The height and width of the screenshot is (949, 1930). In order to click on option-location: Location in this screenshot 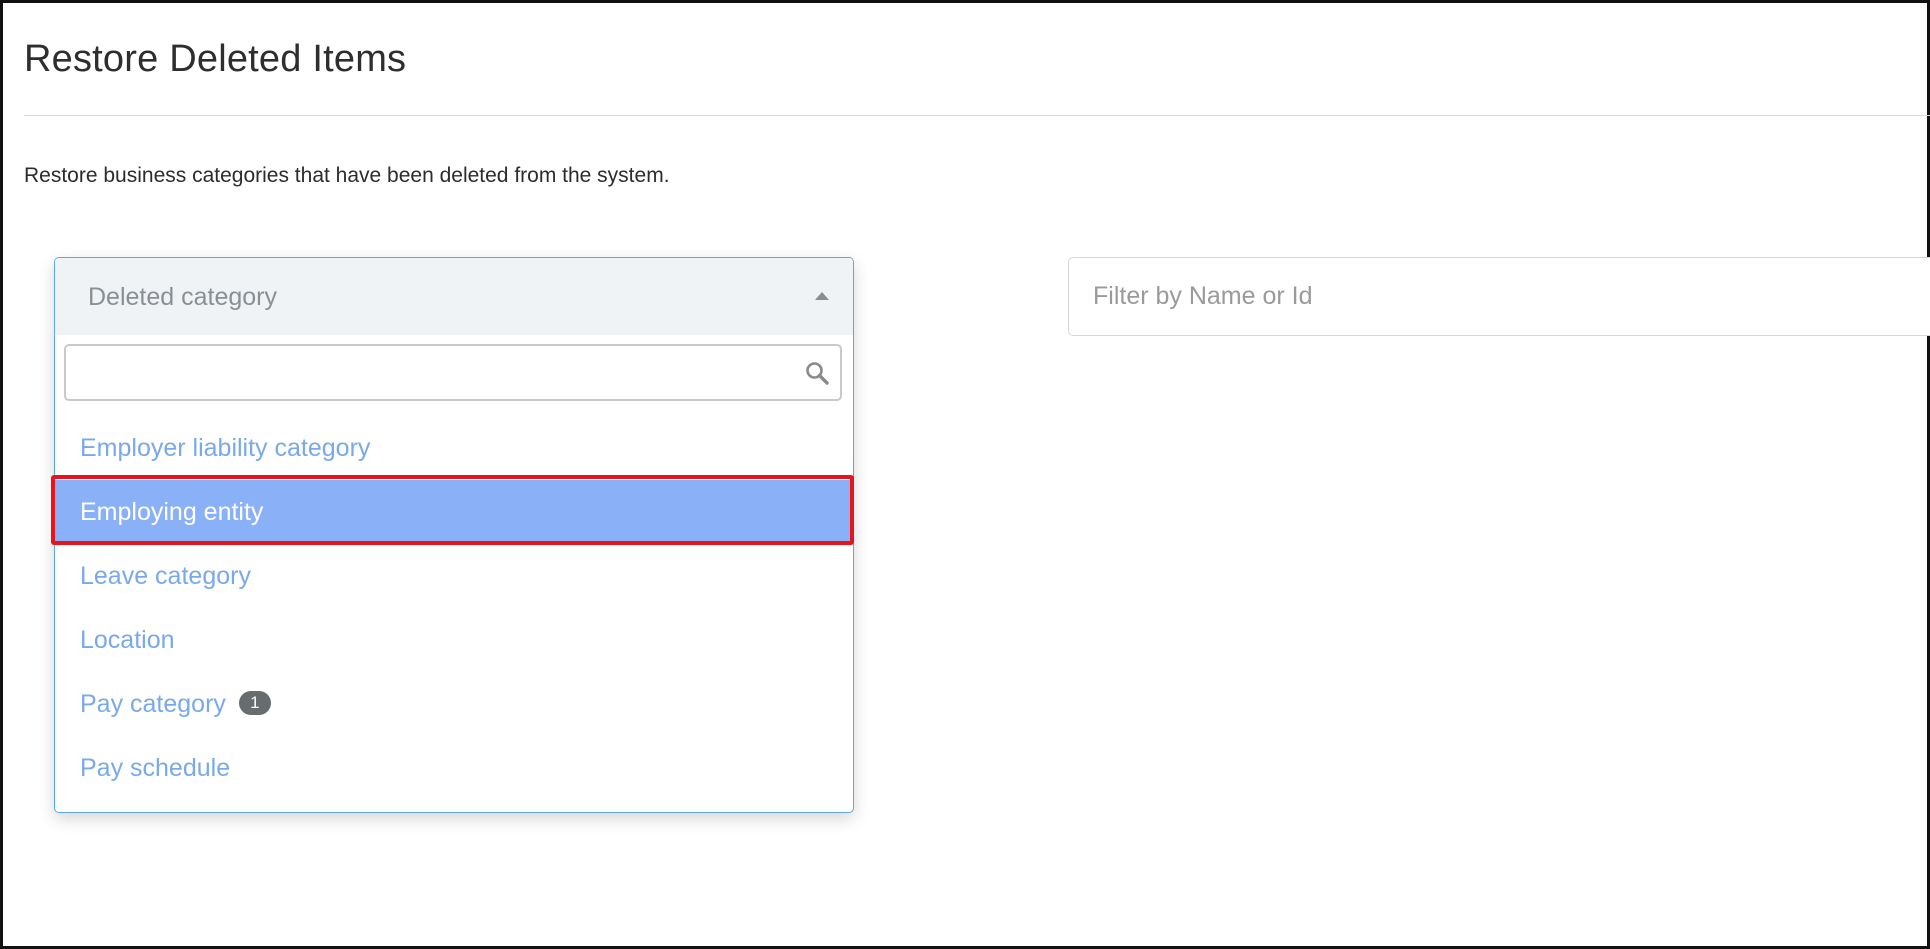, I will do `click(454, 640)`.